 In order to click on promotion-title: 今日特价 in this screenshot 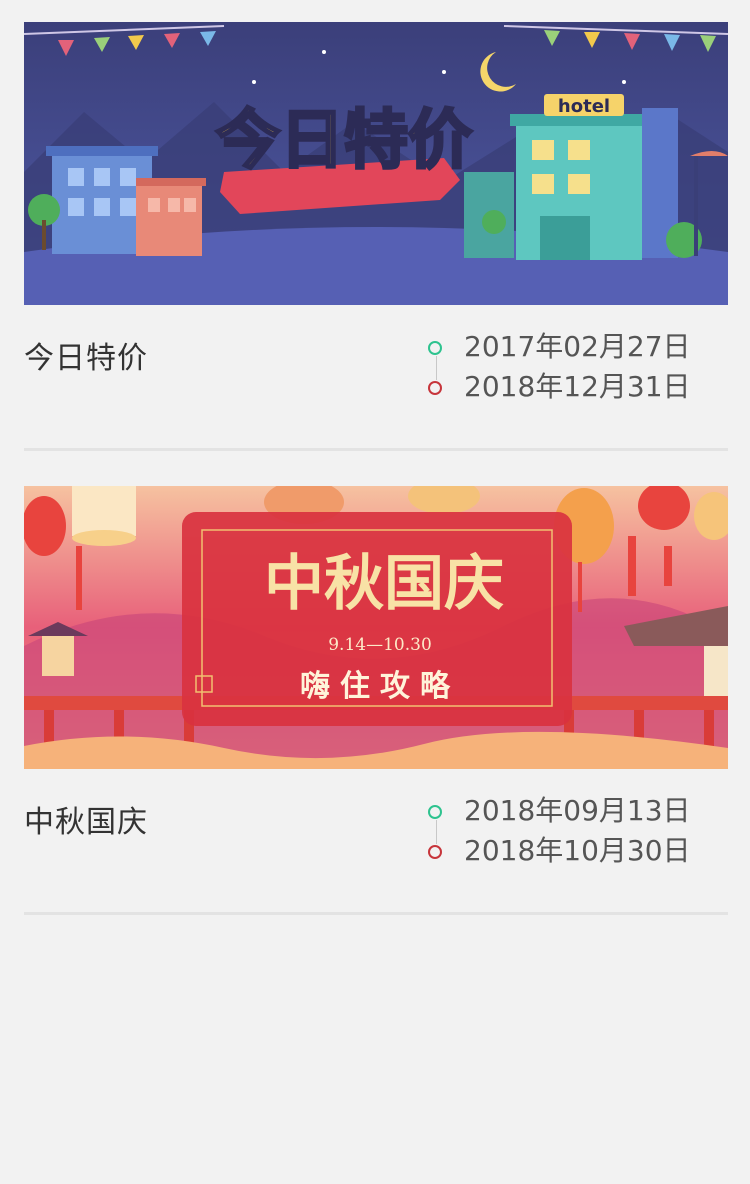, I will do `click(86, 358)`.